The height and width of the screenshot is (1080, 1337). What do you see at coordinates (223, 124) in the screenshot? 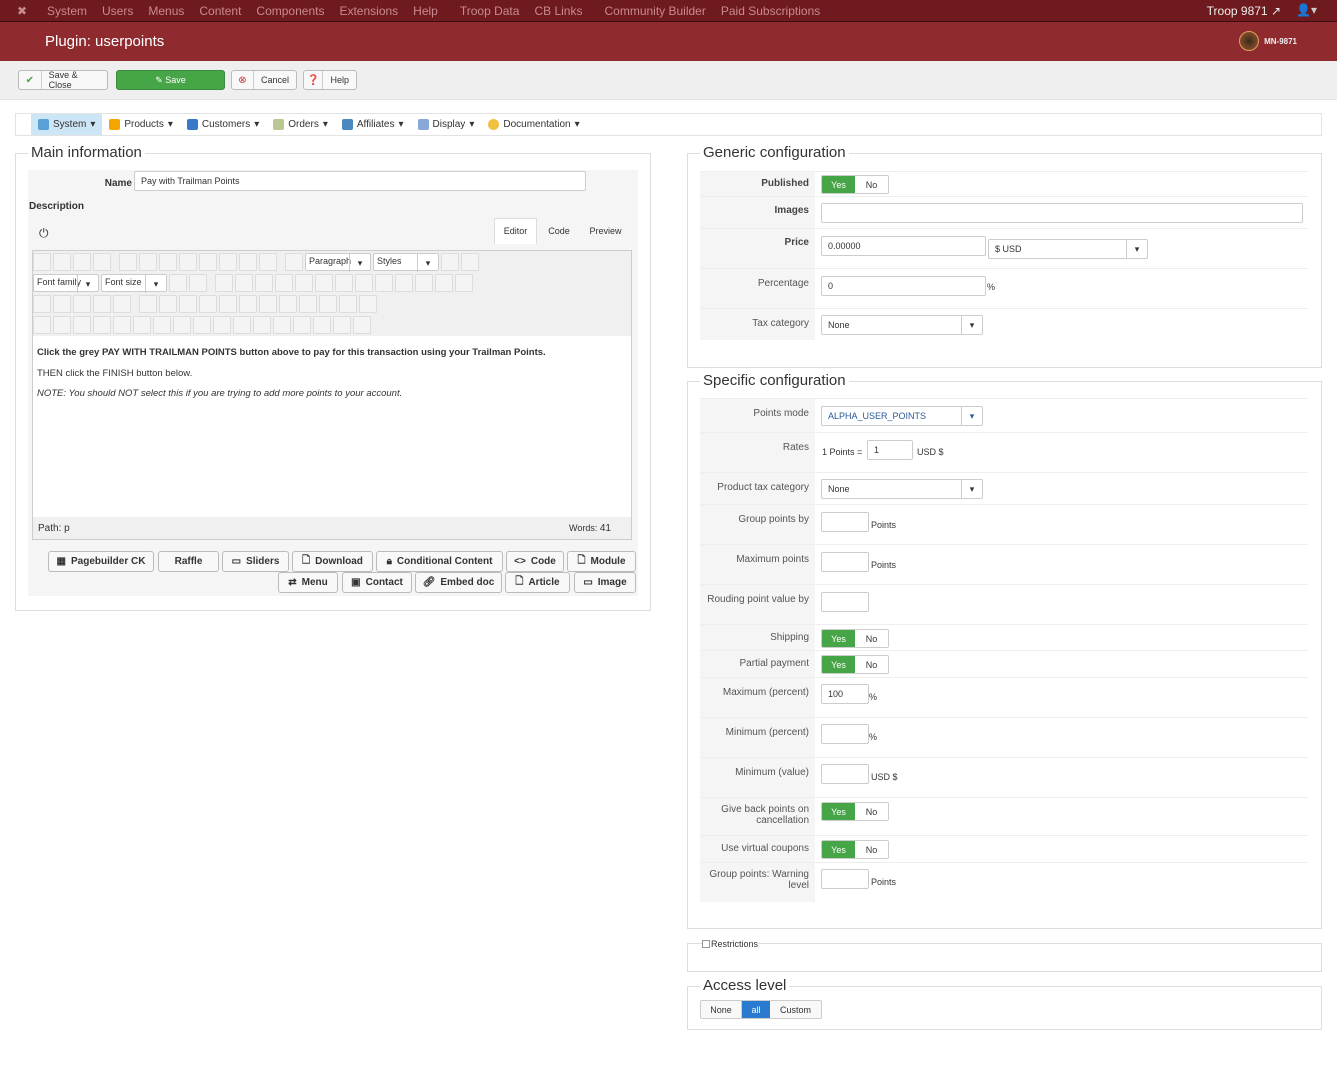
I see `menu-customers: Customers ▾` at bounding box center [223, 124].